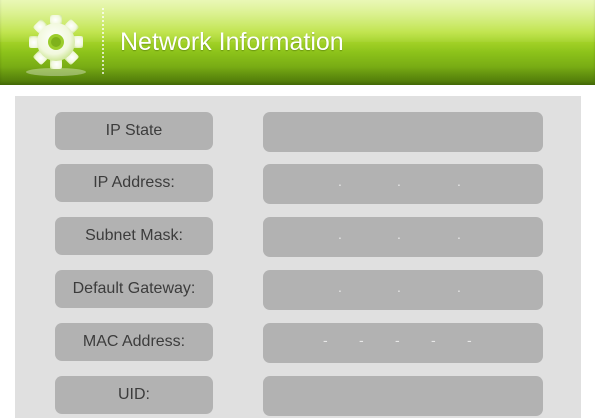 The height and width of the screenshot is (418, 595). I want to click on mac-address-field: - - - - -, so click(403, 343).